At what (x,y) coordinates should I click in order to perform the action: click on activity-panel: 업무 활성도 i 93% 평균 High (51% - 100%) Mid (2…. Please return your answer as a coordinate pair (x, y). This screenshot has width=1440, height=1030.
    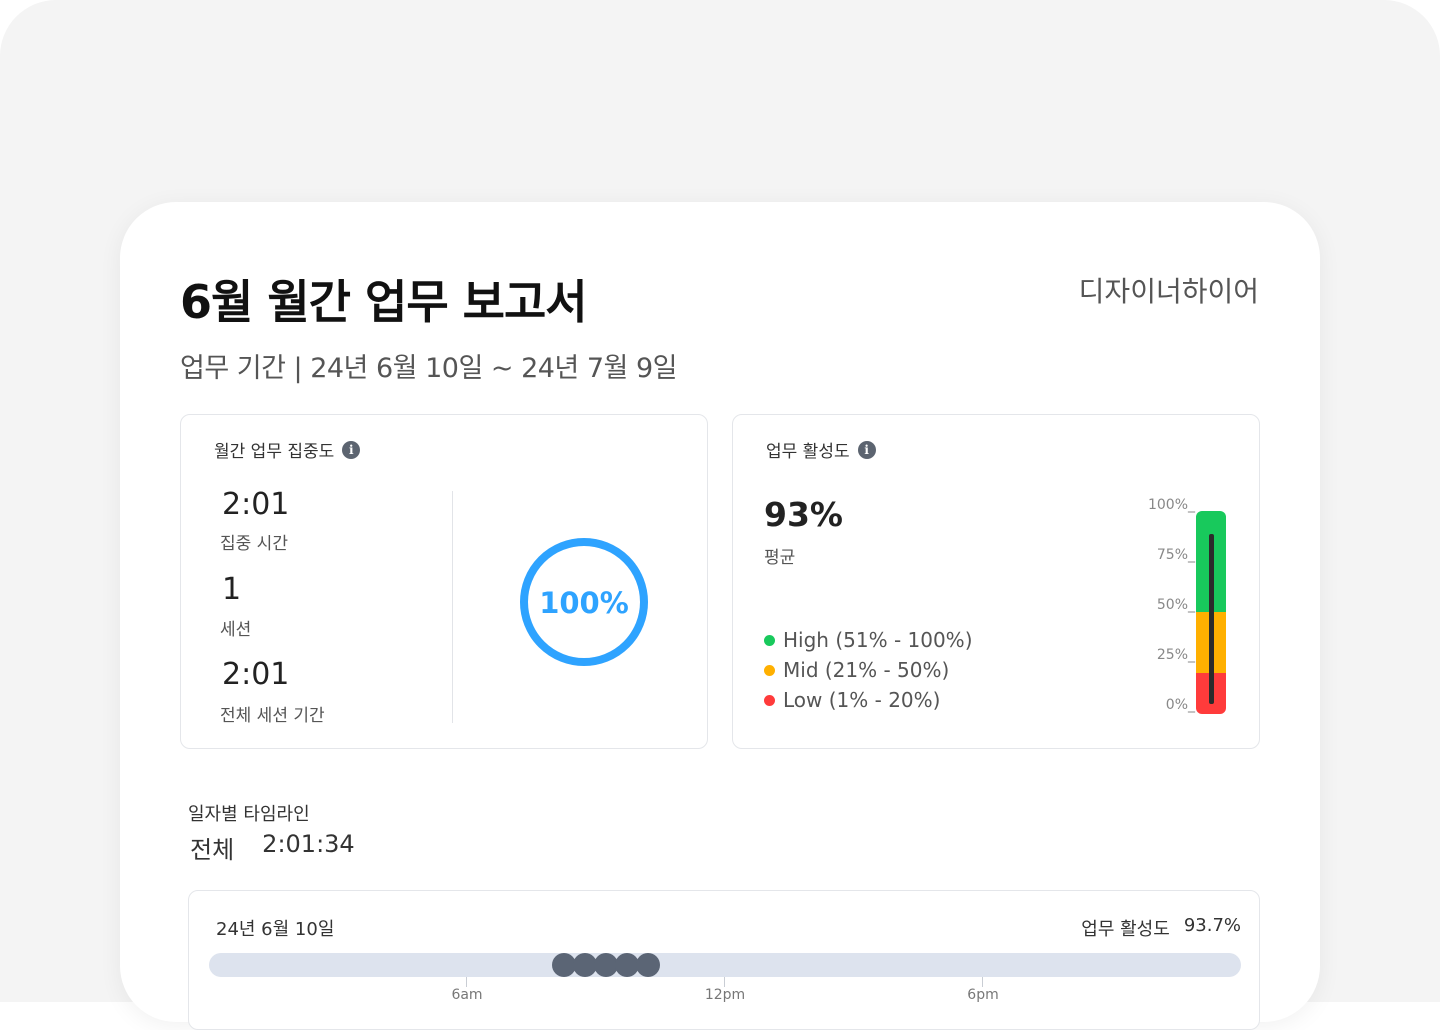
    Looking at the image, I should click on (996, 581).